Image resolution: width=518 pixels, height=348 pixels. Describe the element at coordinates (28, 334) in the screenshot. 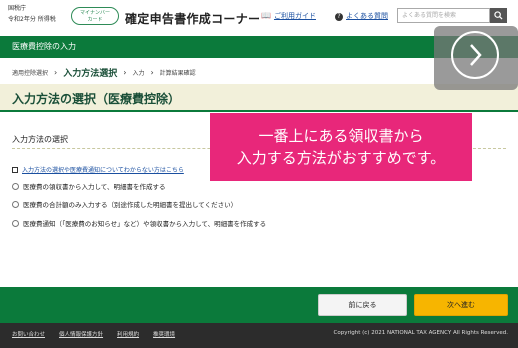

I see `footer-link-contact: お問い合わせ` at that location.